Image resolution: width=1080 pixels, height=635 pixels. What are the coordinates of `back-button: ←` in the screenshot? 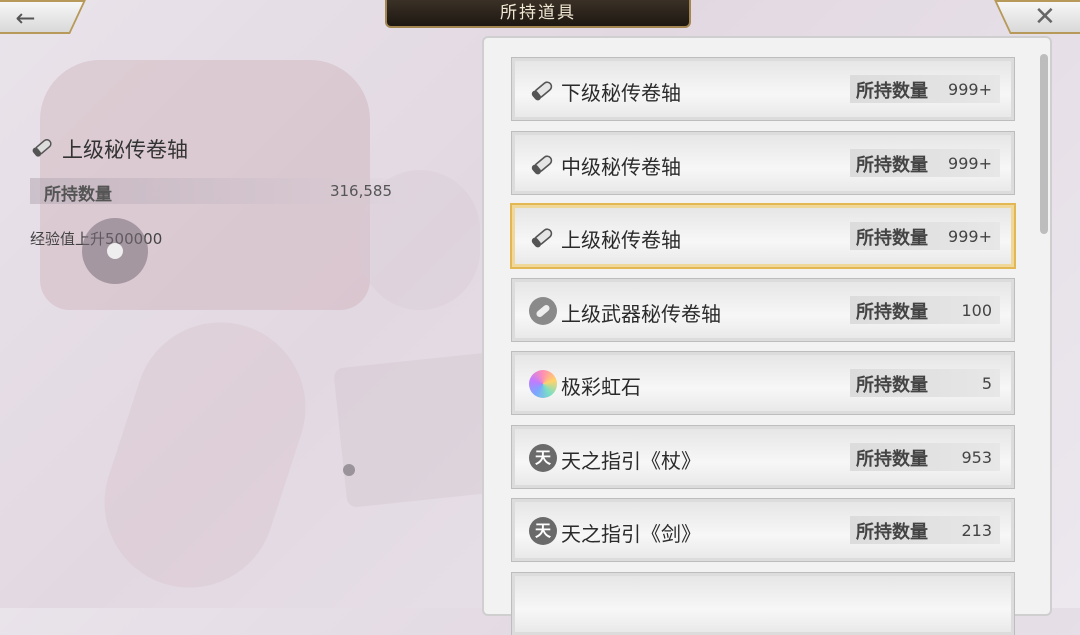 It's located at (43, 17).